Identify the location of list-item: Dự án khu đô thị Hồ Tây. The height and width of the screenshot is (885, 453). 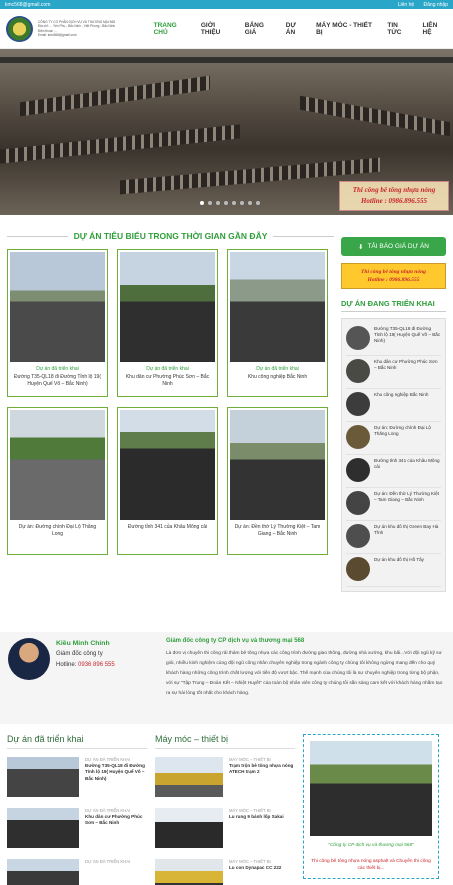
(393, 570).